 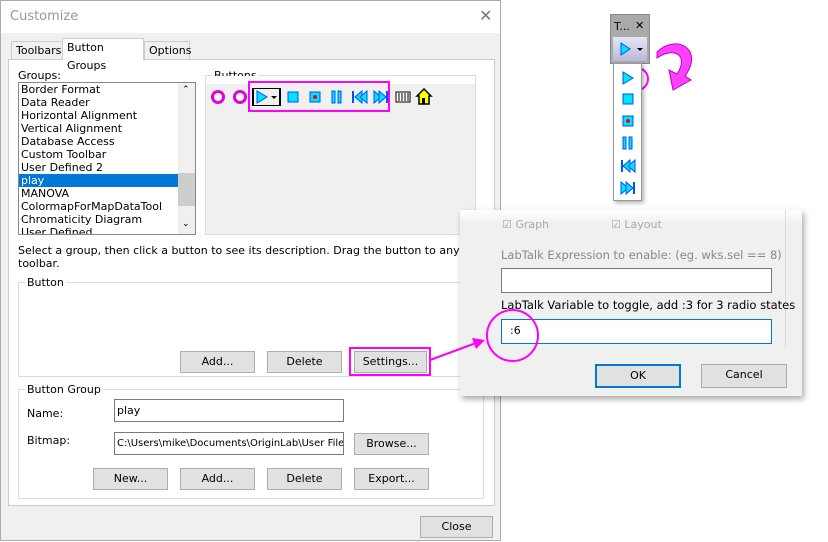 I want to click on name-label: Name:, so click(x=45, y=413).